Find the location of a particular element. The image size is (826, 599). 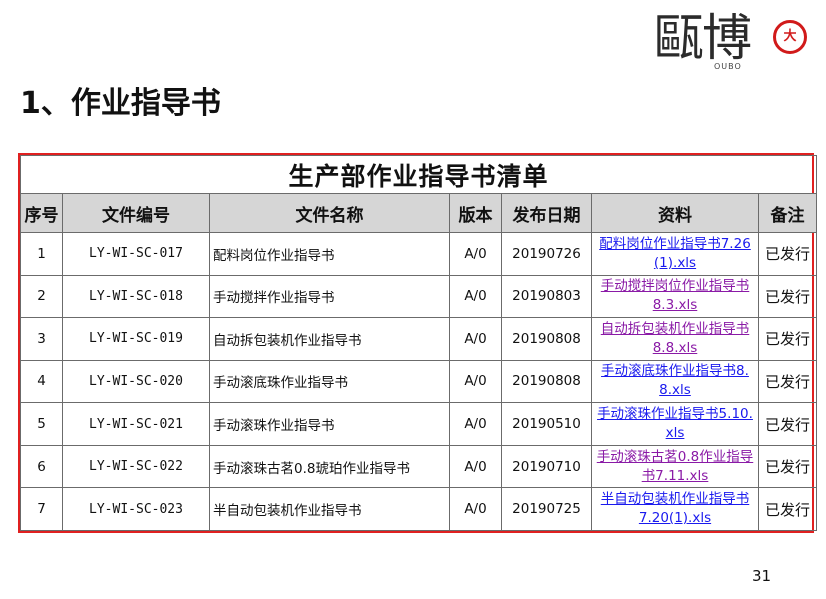

logo-subtext: OUBO is located at coordinates (728, 66).